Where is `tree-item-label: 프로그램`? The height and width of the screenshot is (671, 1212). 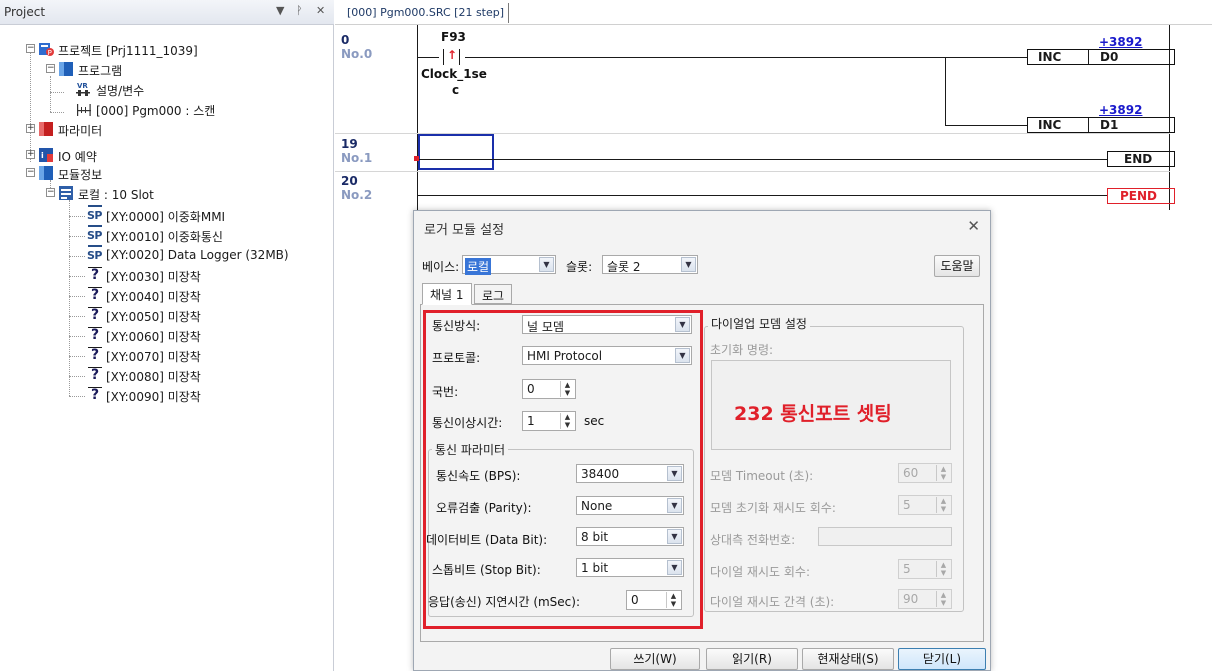 tree-item-label: 프로그램 is located at coordinates (100, 71).